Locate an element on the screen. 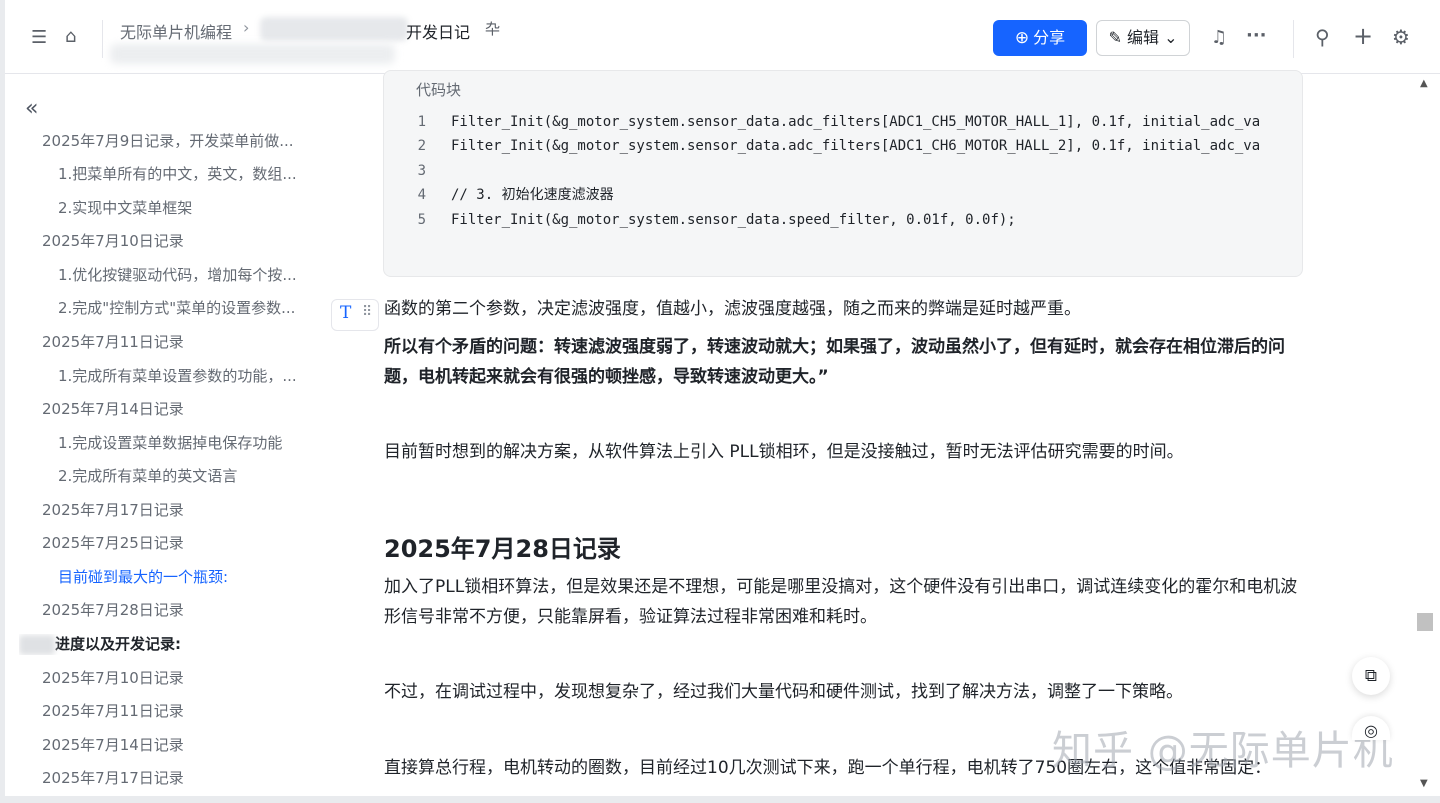  search-icon: ⚲ is located at coordinates (1322, 37).